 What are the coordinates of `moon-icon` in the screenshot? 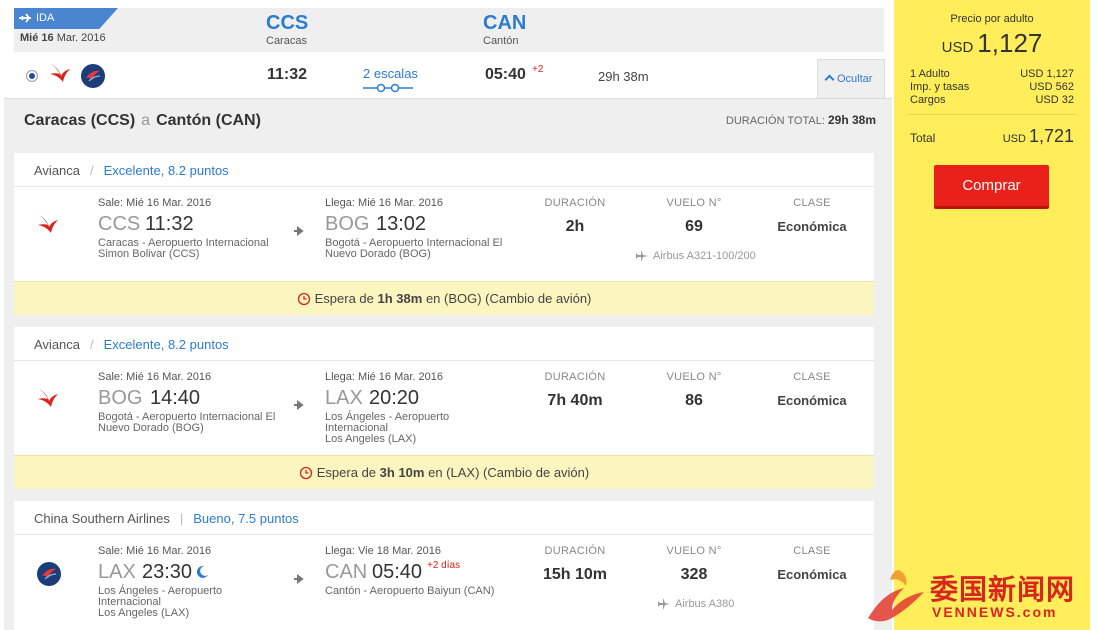 It's located at (202, 571).